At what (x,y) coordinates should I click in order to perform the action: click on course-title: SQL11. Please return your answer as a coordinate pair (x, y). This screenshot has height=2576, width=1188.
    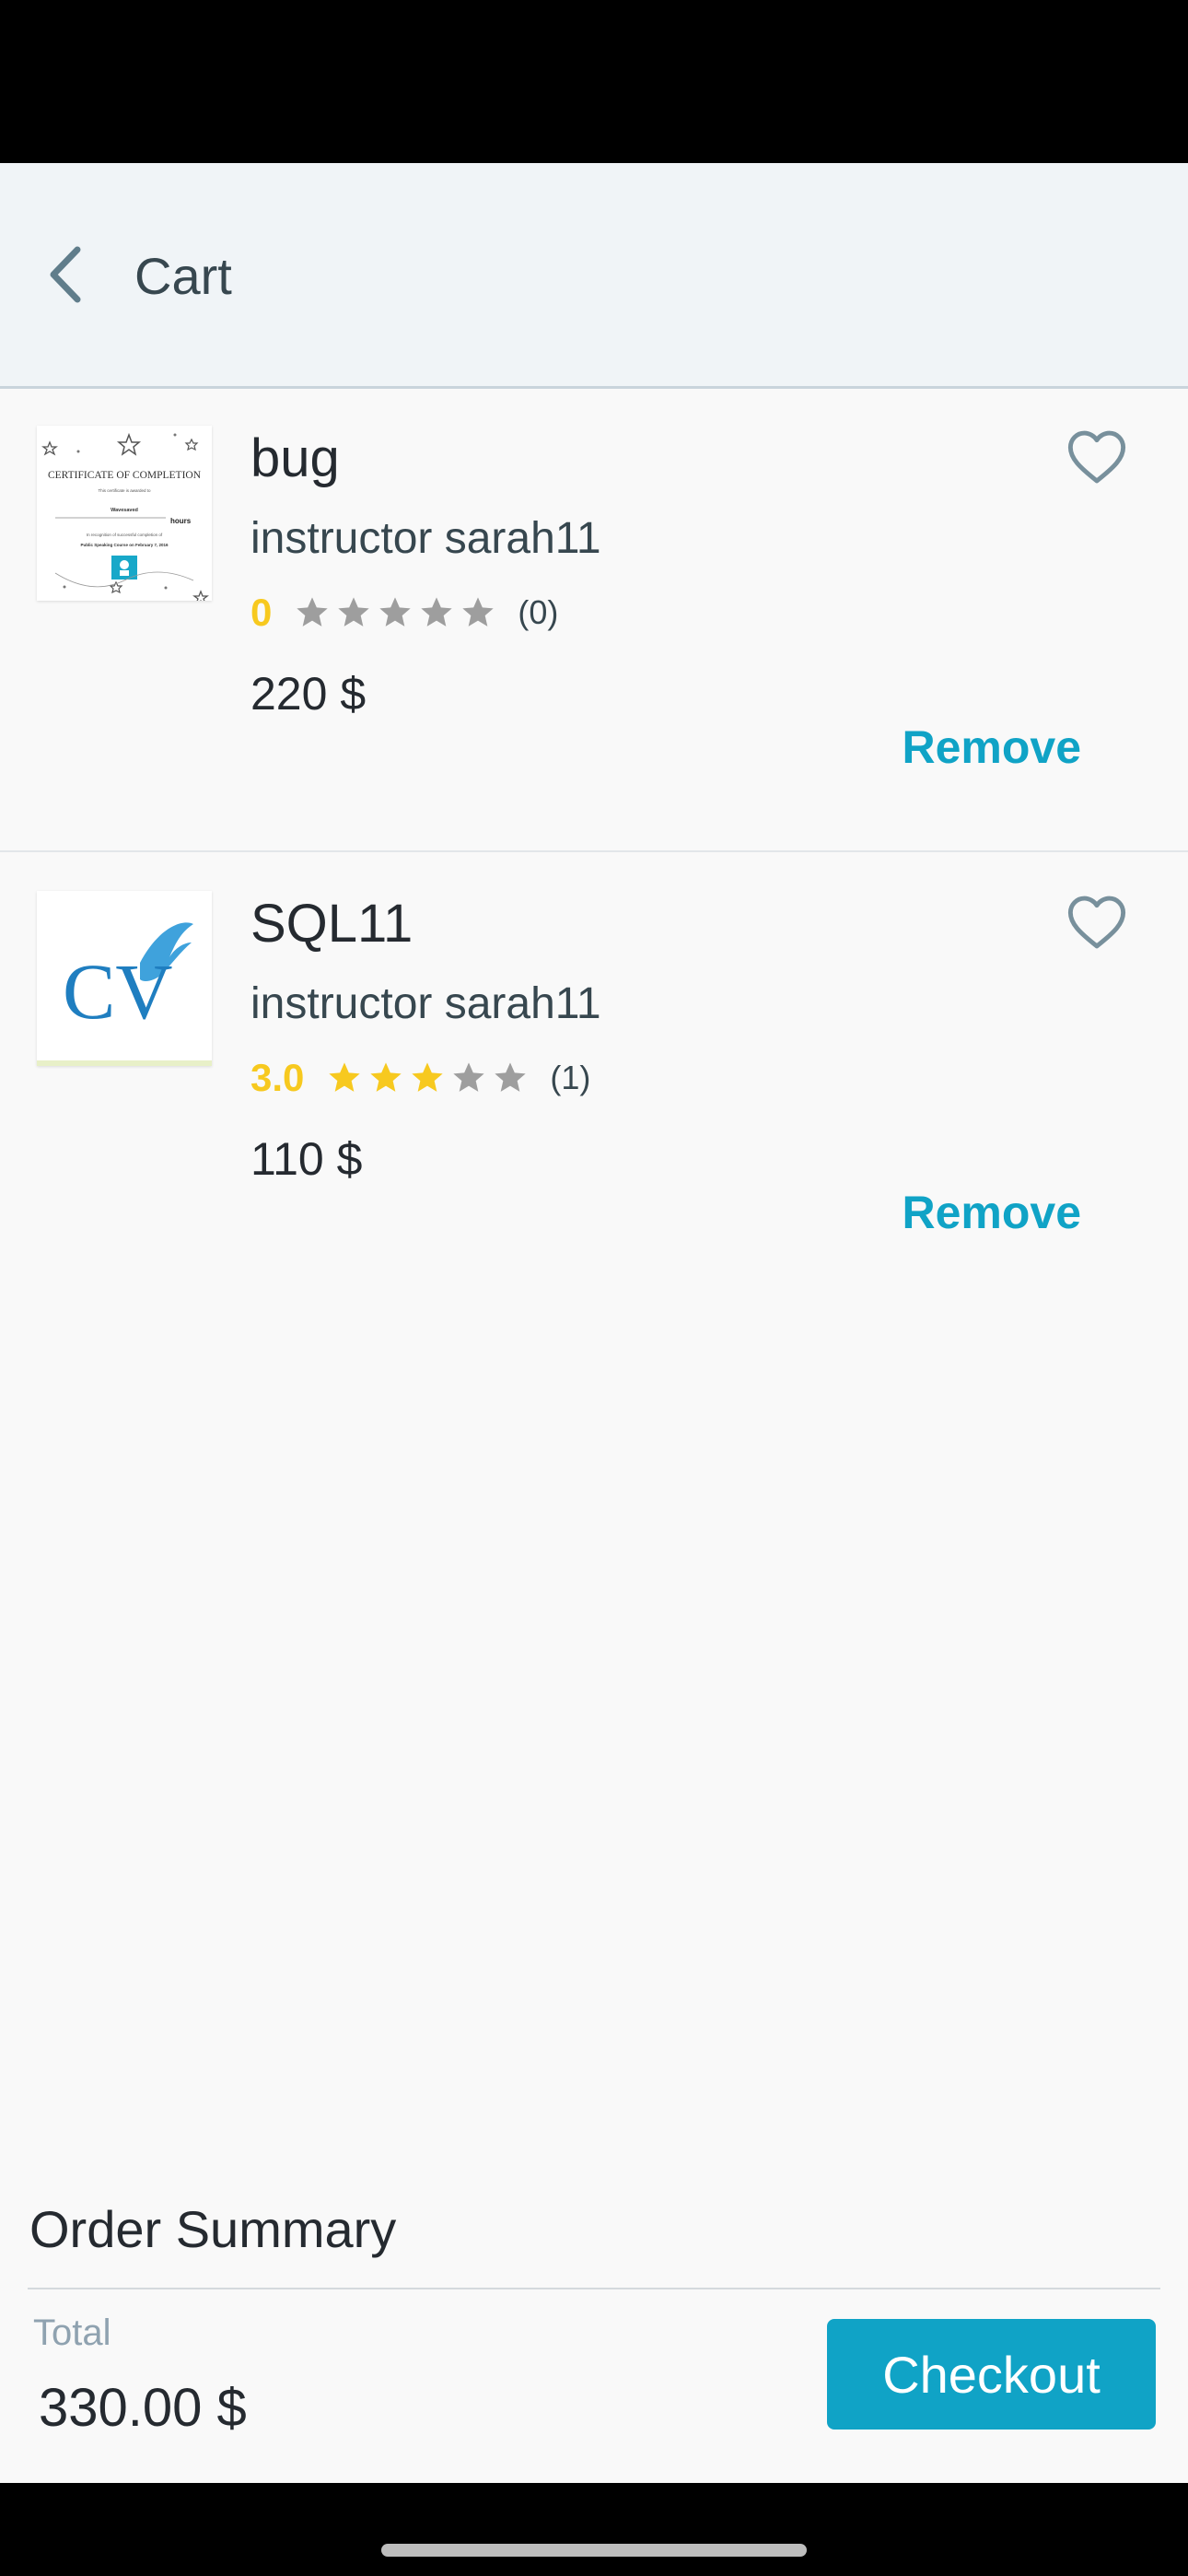
    Looking at the image, I should click on (331, 924).